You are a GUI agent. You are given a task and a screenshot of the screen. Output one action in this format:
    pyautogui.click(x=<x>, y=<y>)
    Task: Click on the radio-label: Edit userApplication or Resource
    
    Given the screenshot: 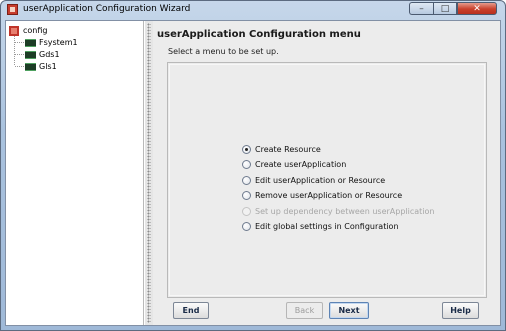 What is the action you would take?
    pyautogui.click(x=320, y=180)
    